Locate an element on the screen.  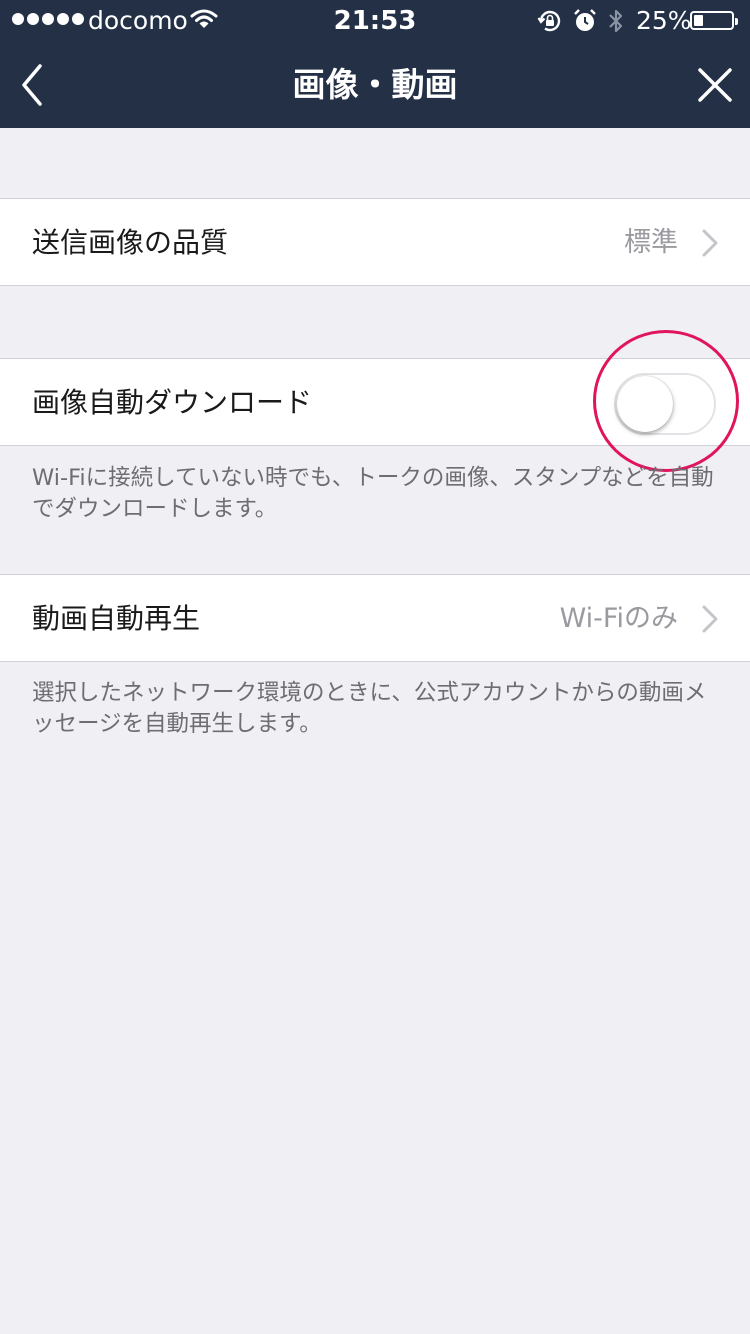
autoplay-value: Wi-Fiのみ is located at coordinates (618, 618).